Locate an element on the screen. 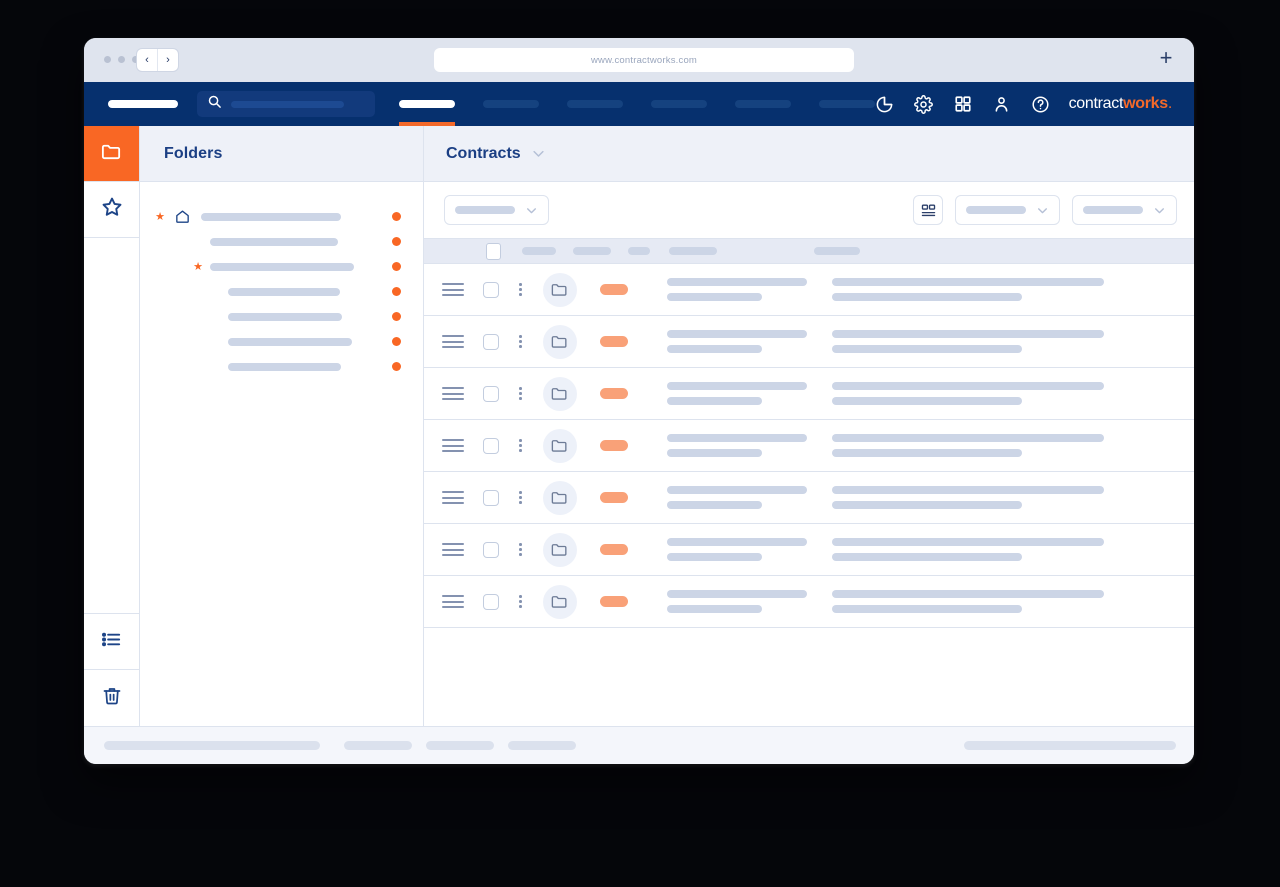 This screenshot has width=1280, height=887. window-controls is located at coordinates (121, 59).